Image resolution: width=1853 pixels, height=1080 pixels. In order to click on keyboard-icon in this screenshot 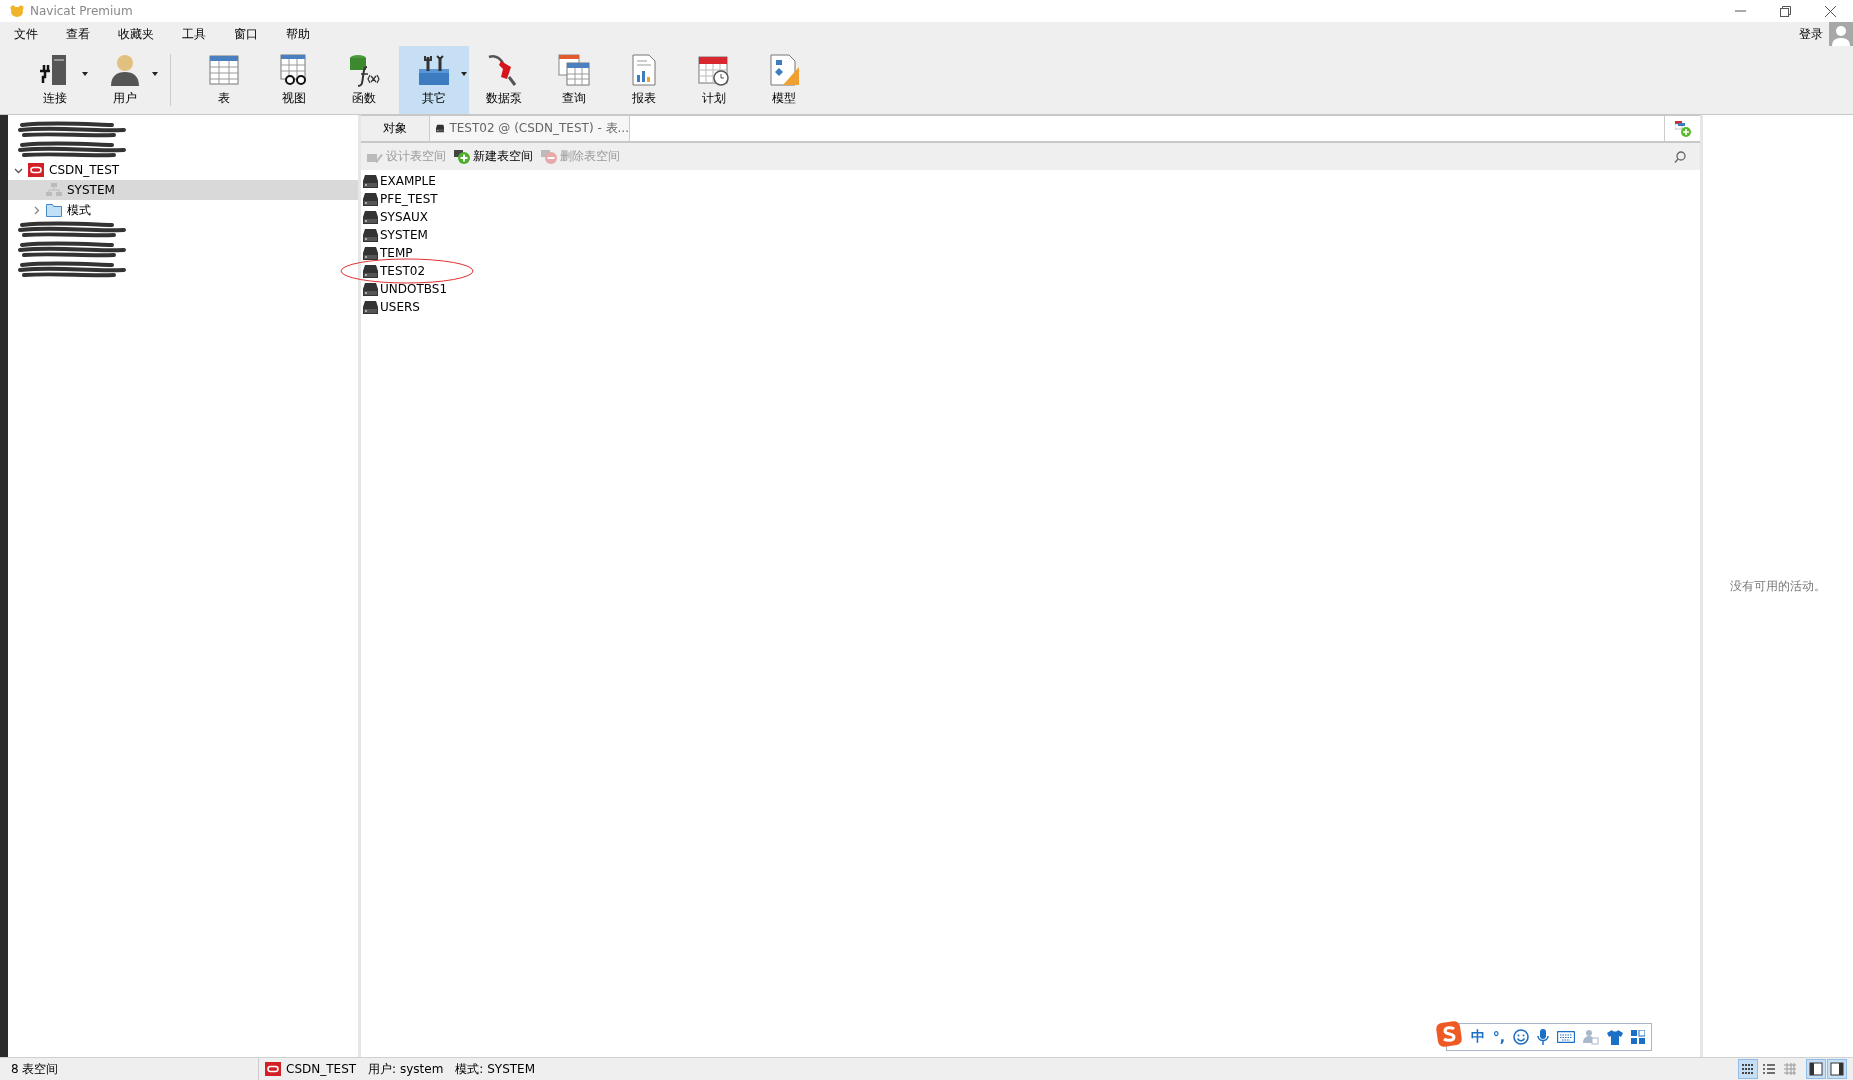, I will do `click(1566, 1037)`.